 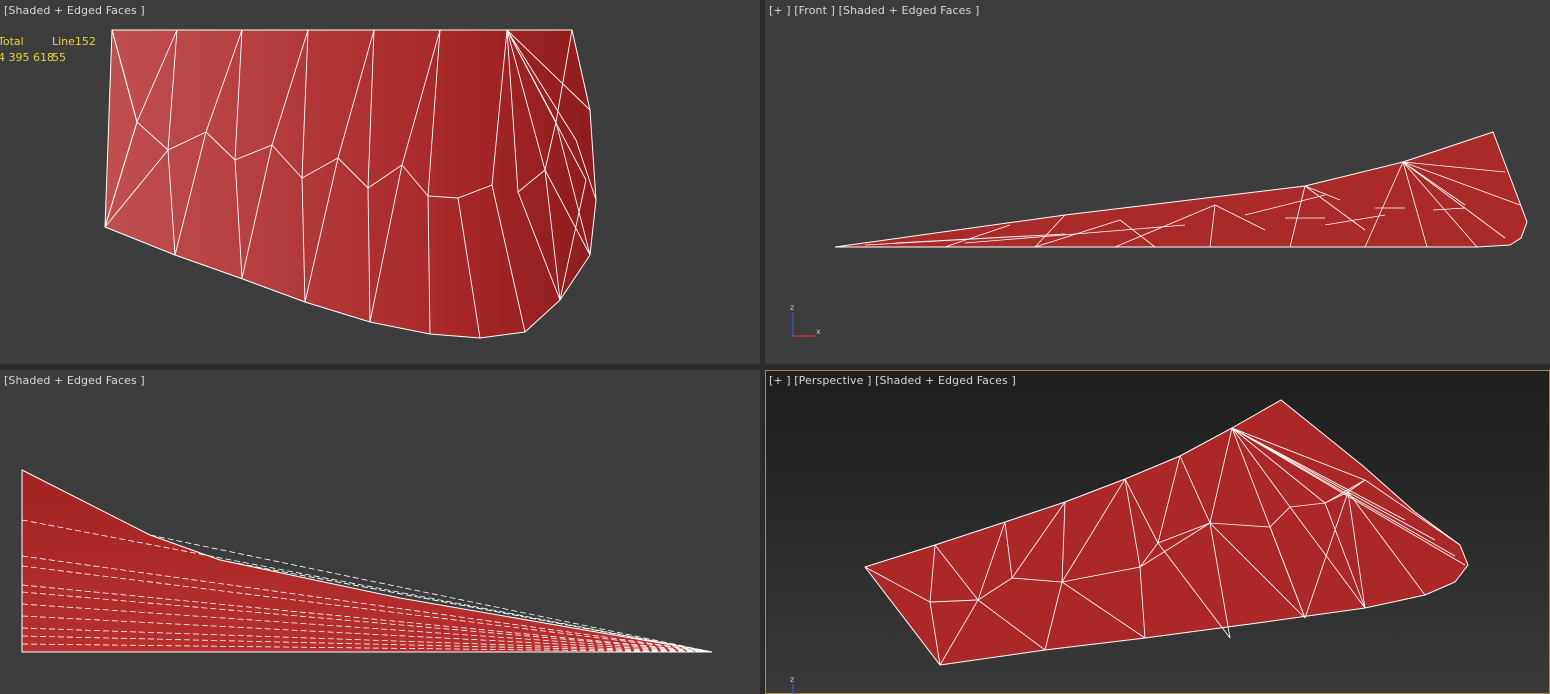 I want to click on viewport-front-label: [+ ] [Front ] [Shaded + Edged Faces ], so click(x=874, y=10).